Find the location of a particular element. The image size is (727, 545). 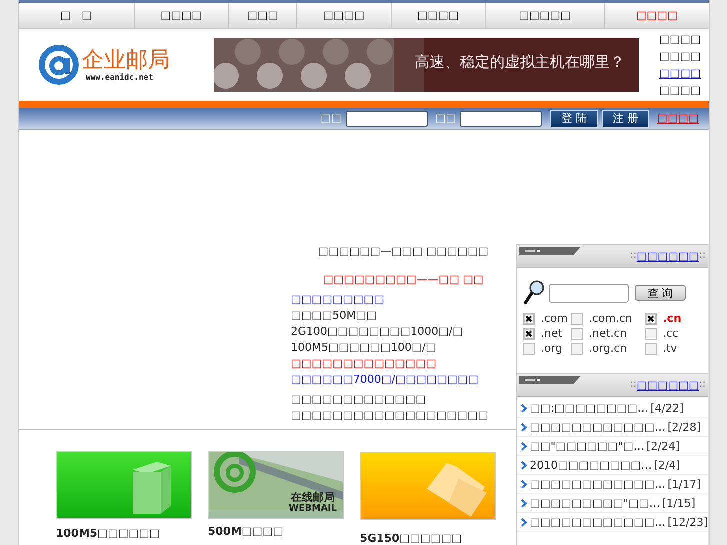

nav-link: □□□ is located at coordinates (263, 15).